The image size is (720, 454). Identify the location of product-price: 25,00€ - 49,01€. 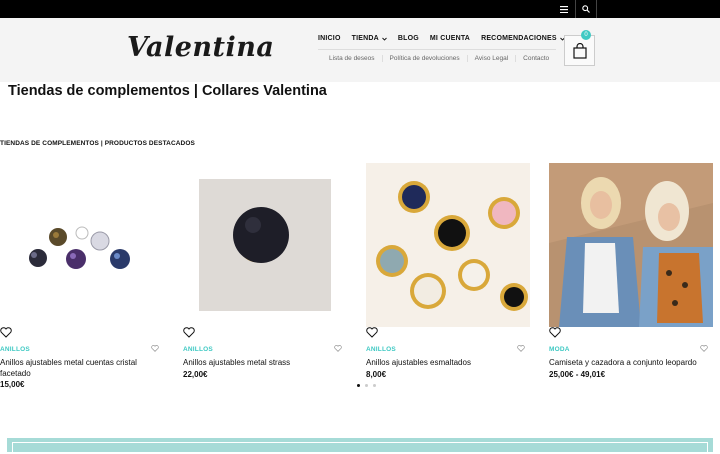
(577, 374).